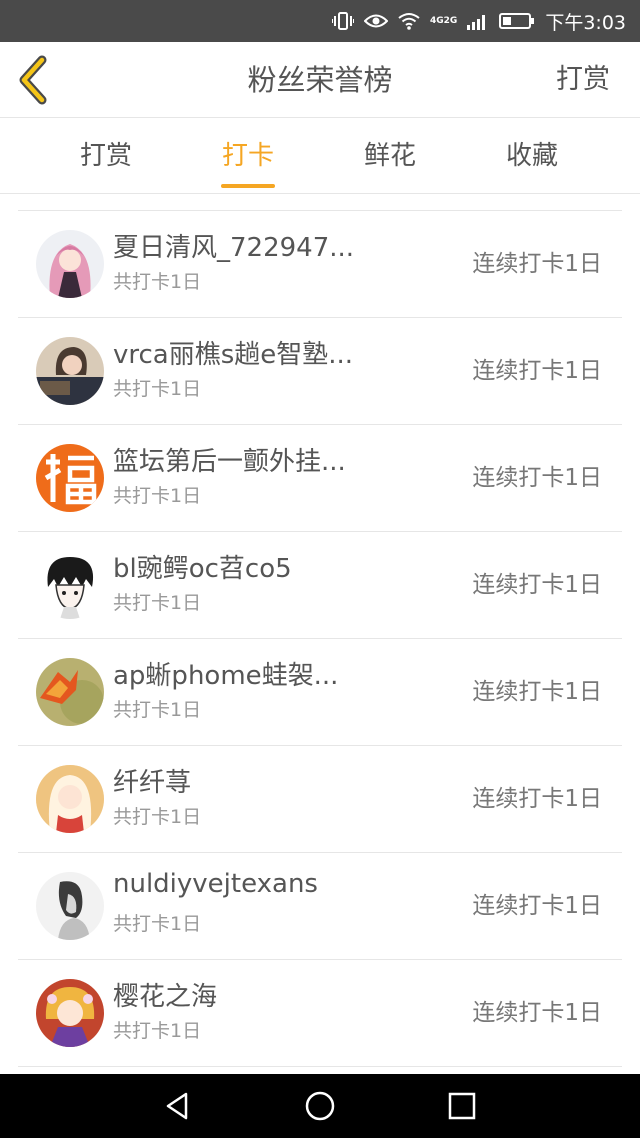 This screenshot has height=1138, width=640. Describe the element at coordinates (320, 585) in the screenshot. I see `list-item: bl豌鳄oc苕co5 共打卡1日 连续打卡1日` at that location.